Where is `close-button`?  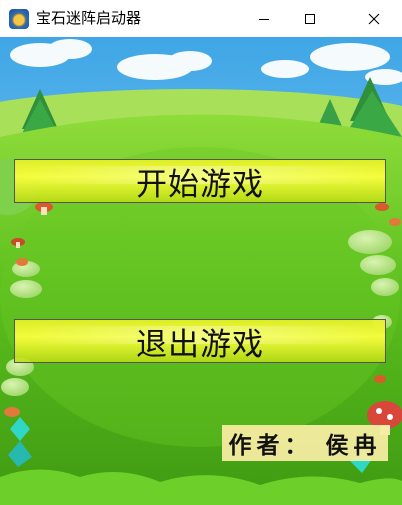
close-button is located at coordinates (373, 18).